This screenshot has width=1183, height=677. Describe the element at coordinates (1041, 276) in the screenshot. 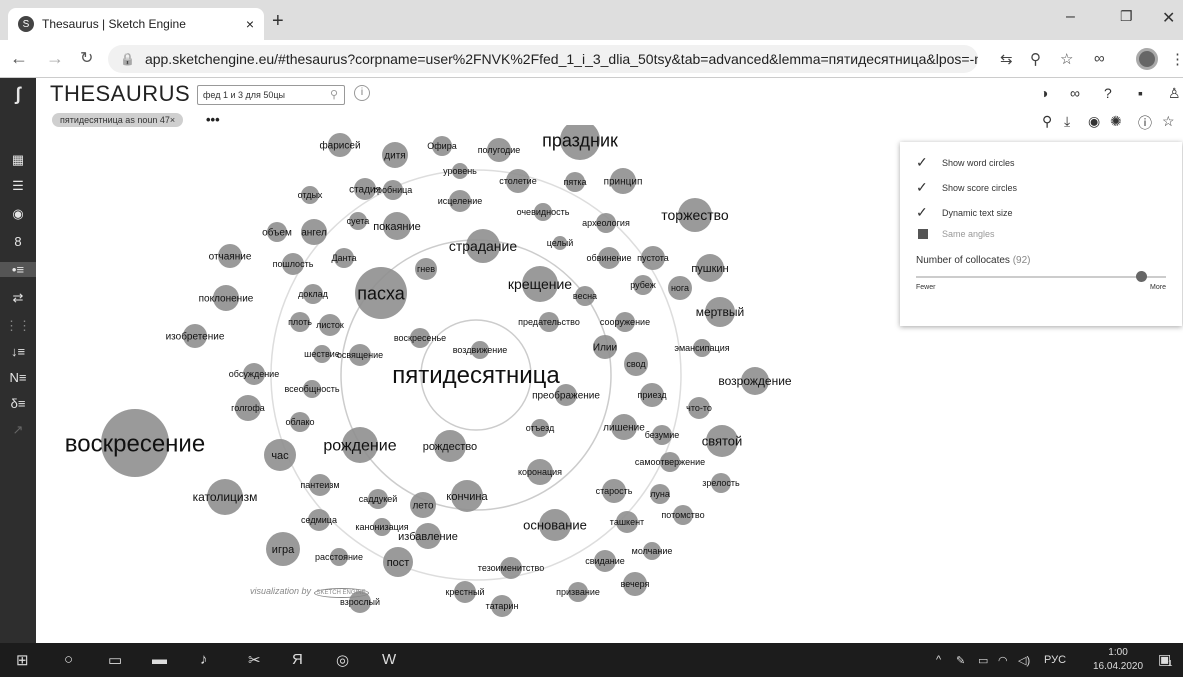

I see `collocates-slider` at that location.